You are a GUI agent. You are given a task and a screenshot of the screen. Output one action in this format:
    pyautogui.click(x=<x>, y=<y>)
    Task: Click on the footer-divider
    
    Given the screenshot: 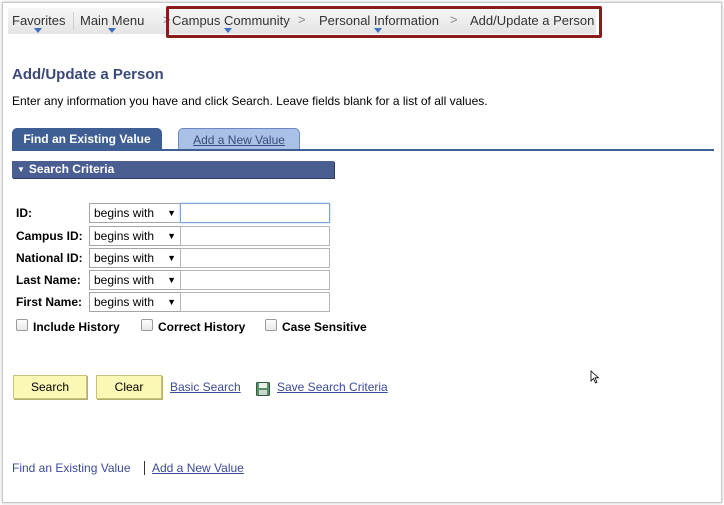 What is the action you would take?
    pyautogui.click(x=144, y=468)
    